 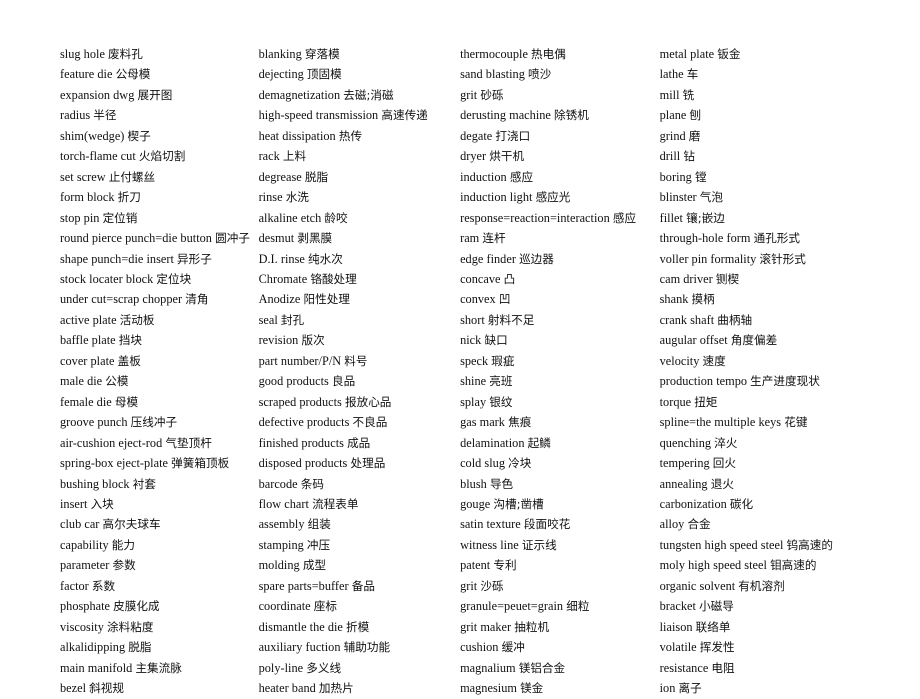 I want to click on glossary-gloss: 水洗, so click(x=297, y=197).